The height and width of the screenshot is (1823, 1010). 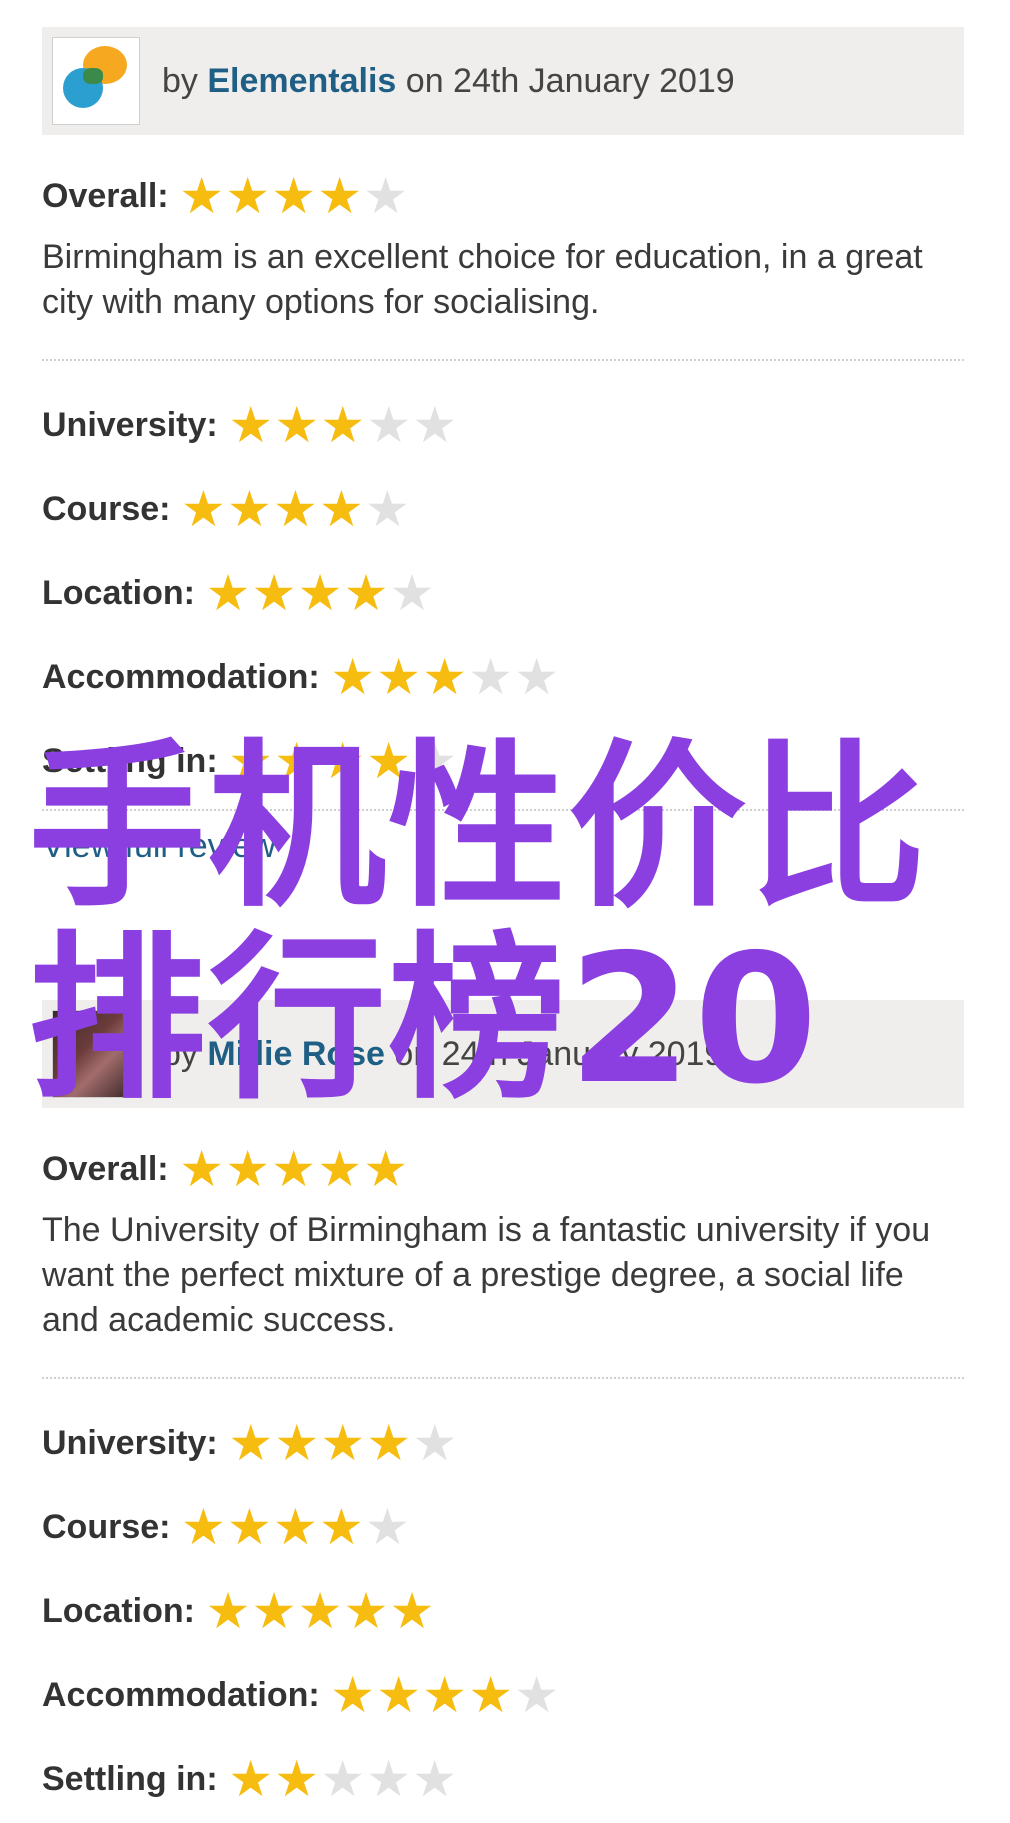 I want to click on author-link: Millie Rose, so click(x=296, y=1054).